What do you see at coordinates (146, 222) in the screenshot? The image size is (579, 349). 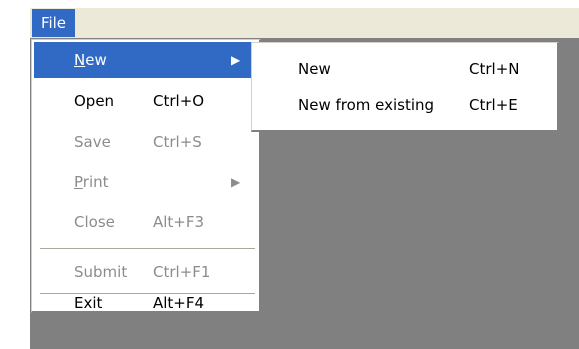 I see `menu-item-close: Close Alt+F3` at bounding box center [146, 222].